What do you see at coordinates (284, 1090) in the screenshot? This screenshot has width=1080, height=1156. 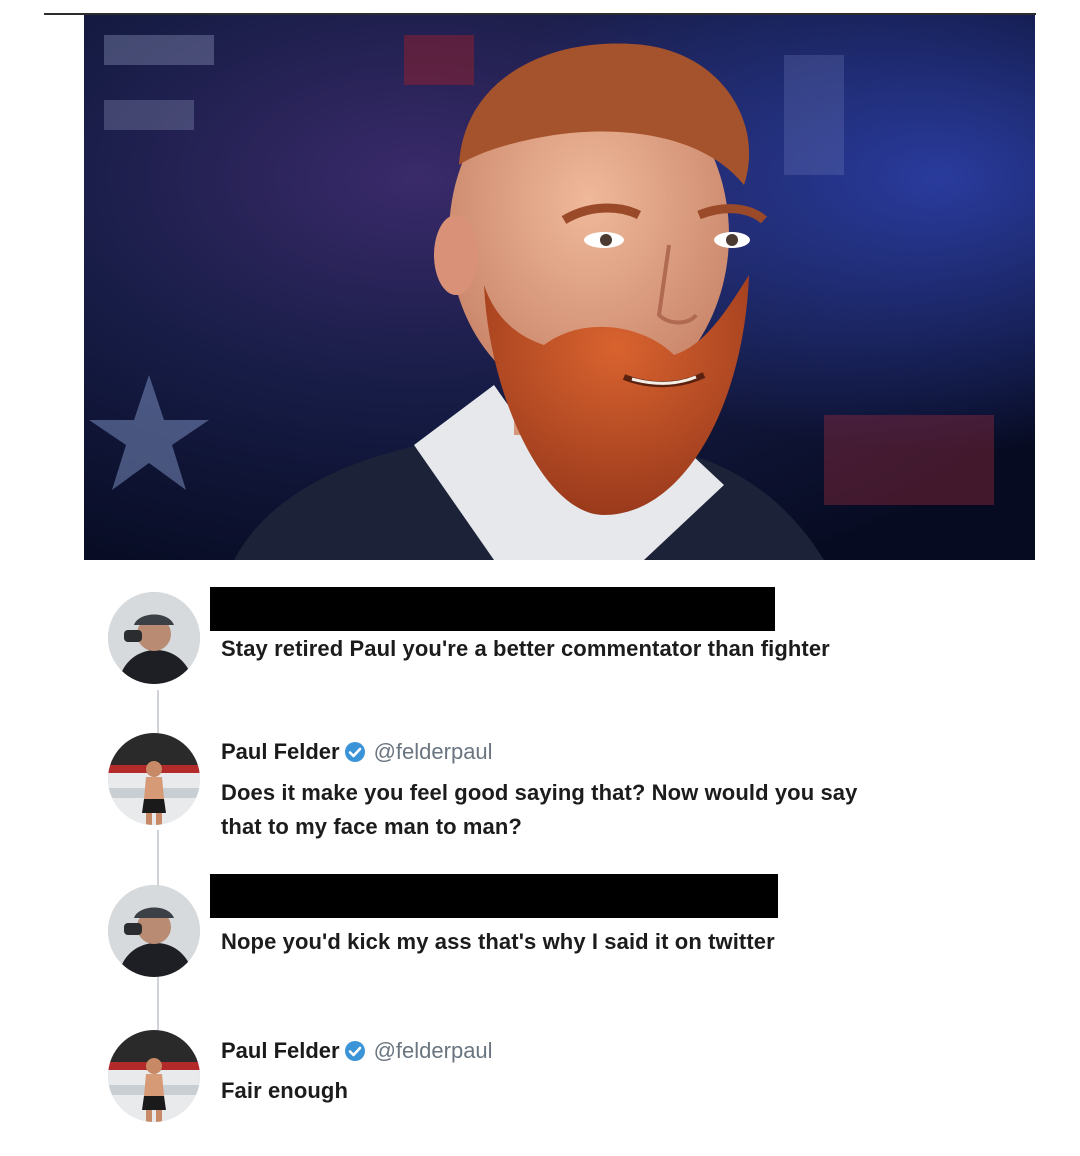 I see `tweet-text: Fair enough` at bounding box center [284, 1090].